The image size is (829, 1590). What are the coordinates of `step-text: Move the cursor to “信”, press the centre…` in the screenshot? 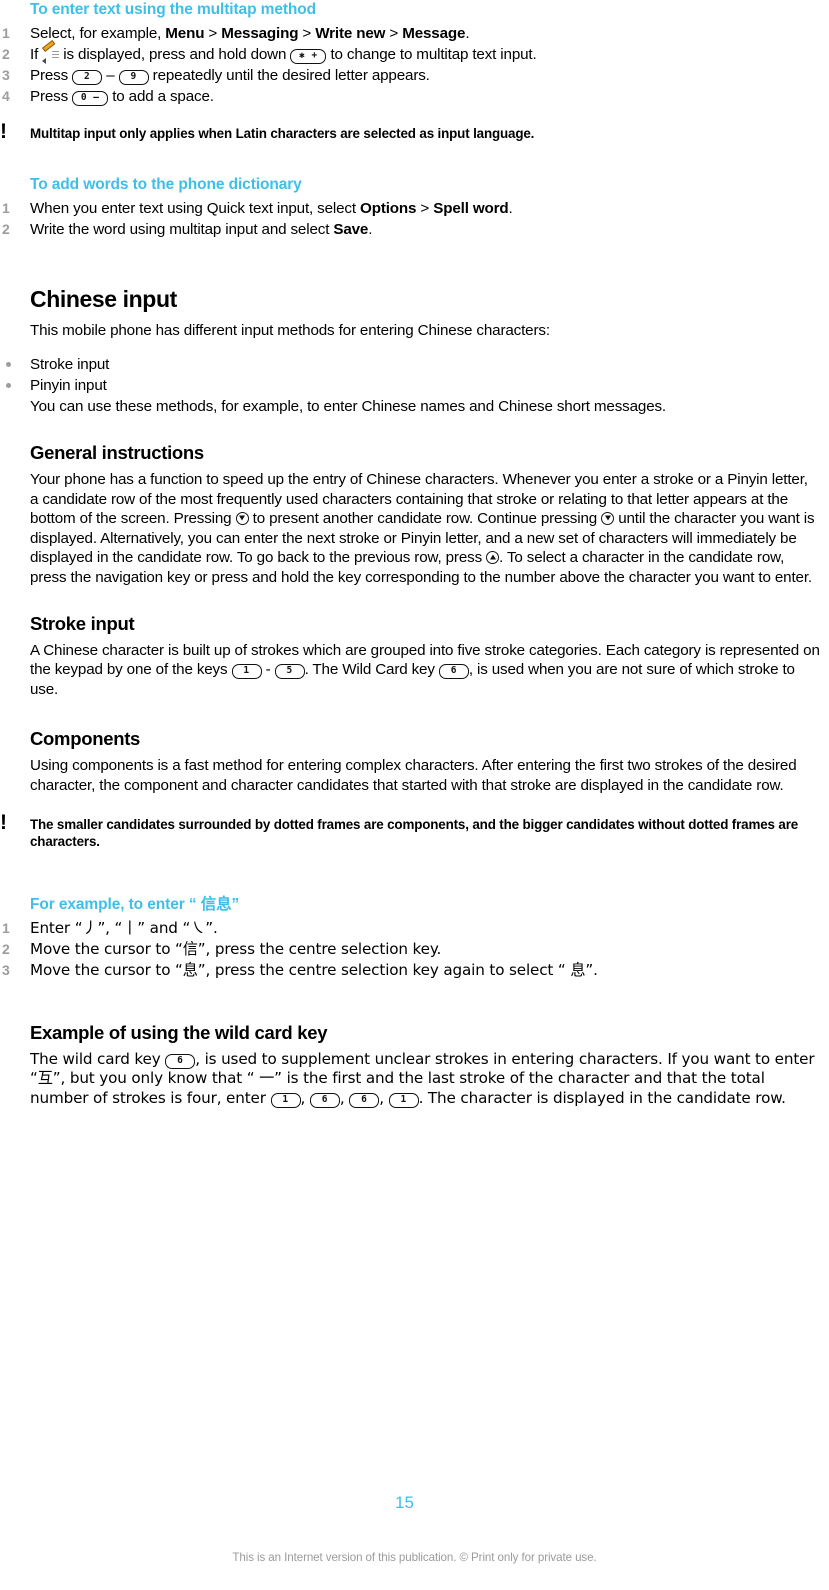 It's located at (236, 948).